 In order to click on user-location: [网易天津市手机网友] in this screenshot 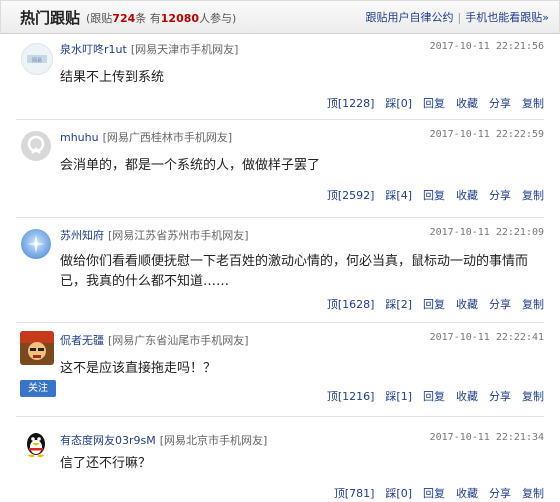, I will do `click(184, 49)`.